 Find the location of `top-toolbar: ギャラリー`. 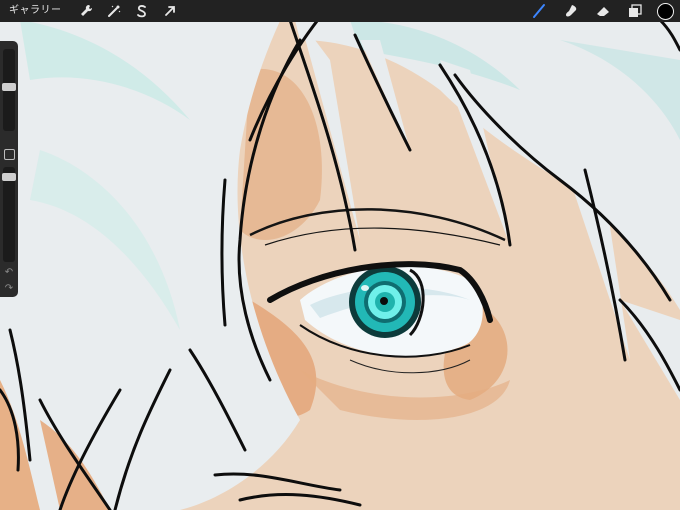

top-toolbar: ギャラリー is located at coordinates (340, 11).